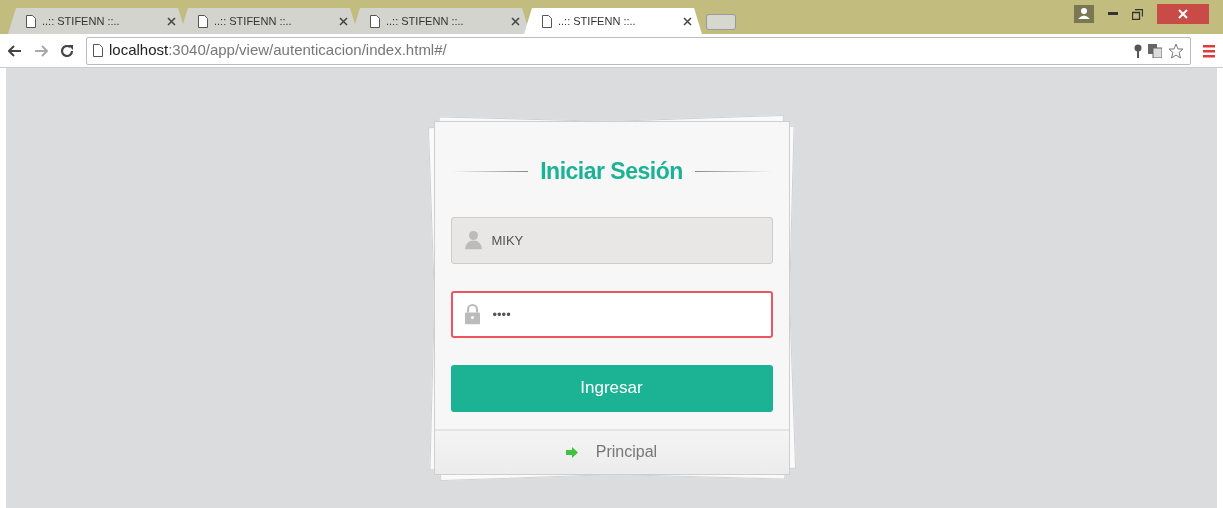  Describe the element at coordinates (67, 50) in the screenshot. I see `reload-icon` at that location.